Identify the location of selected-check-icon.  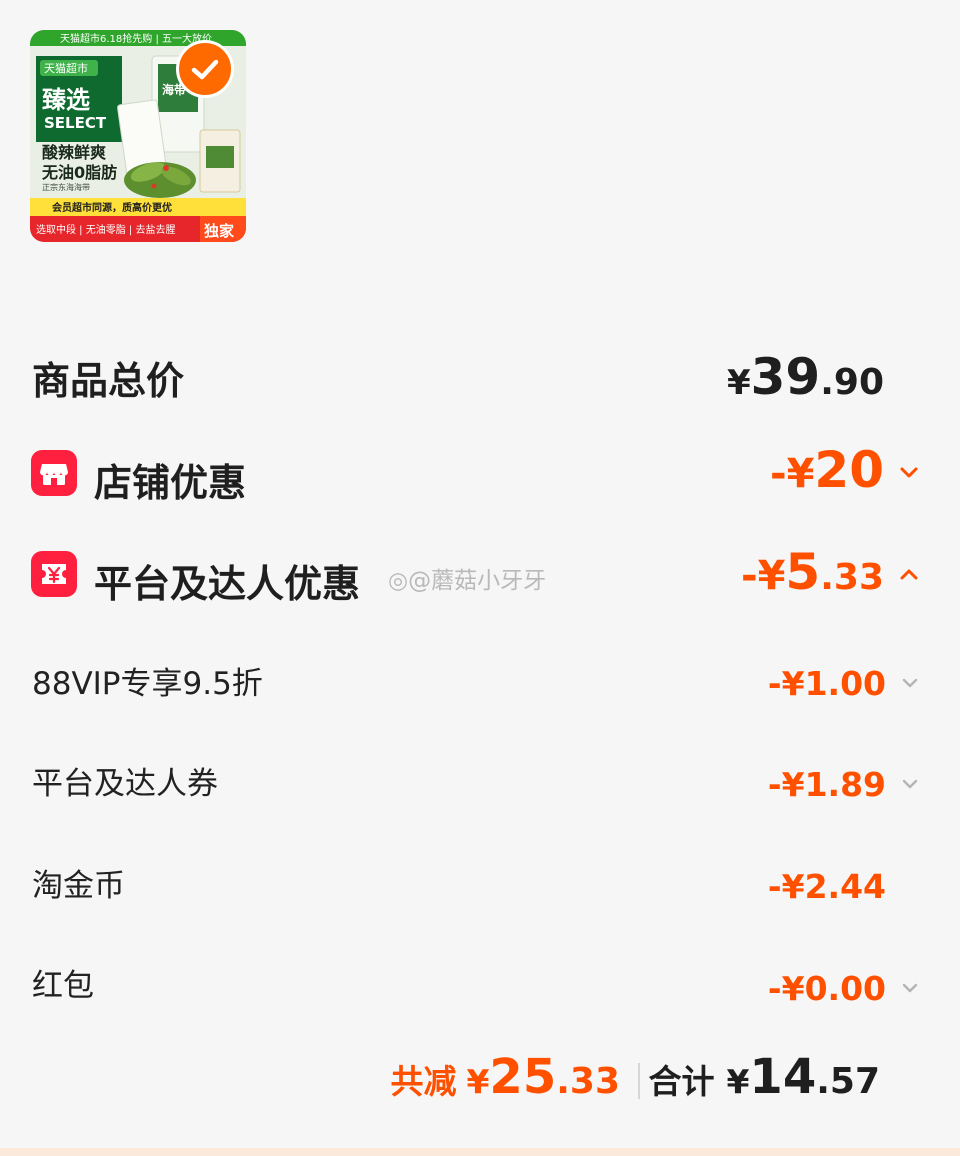
(205, 69).